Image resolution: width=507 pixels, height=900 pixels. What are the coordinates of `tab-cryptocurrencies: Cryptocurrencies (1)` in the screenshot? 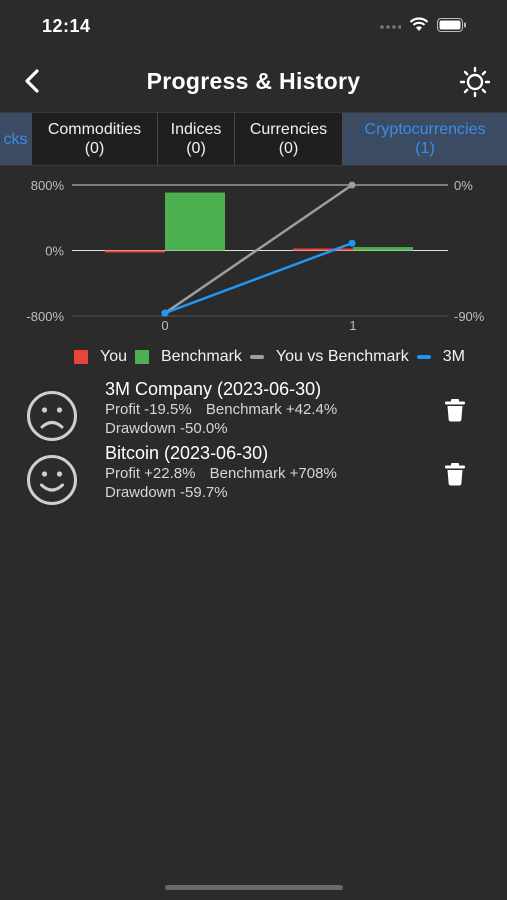 It's located at (425, 139).